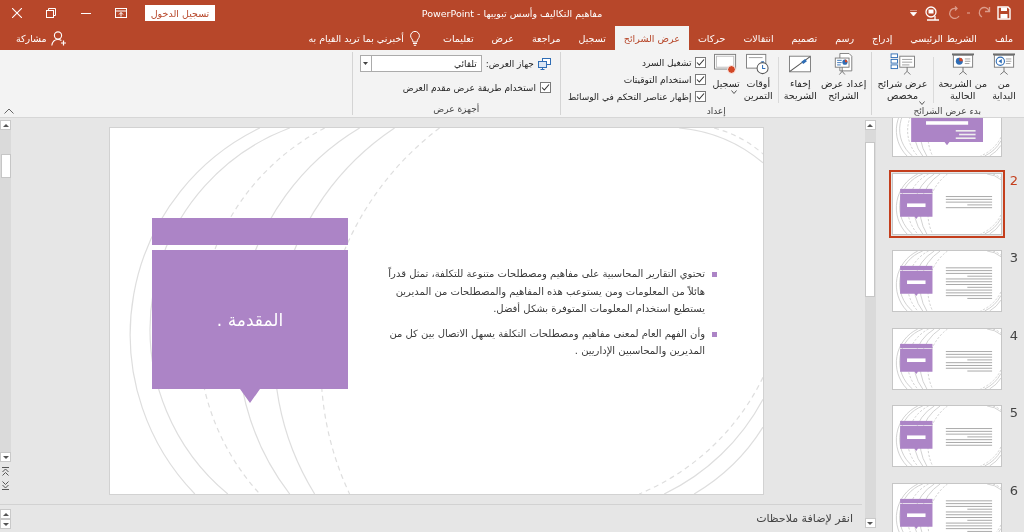  Describe the element at coordinates (726, 73) in the screenshot. I see `ribbon-button: تسجيل` at that location.